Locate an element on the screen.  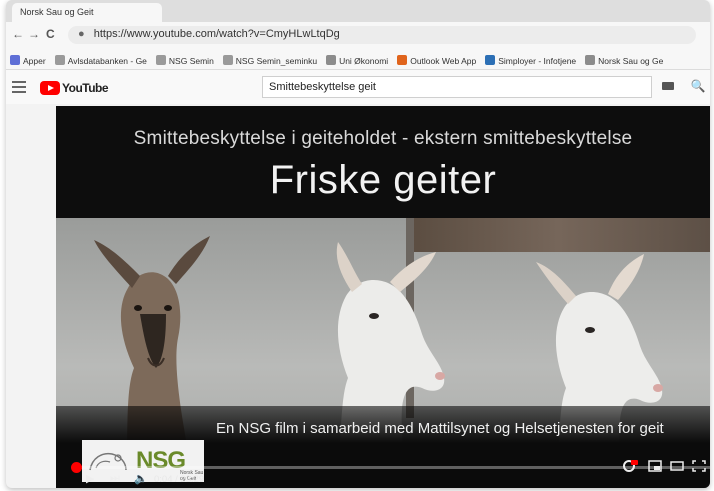
search-icon: 🔍 is located at coordinates (698, 86).